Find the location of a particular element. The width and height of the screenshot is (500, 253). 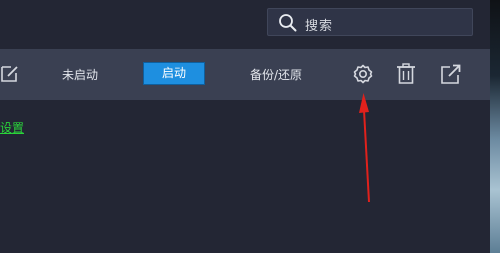

backup-restore-tab: 备份/还原 is located at coordinates (276, 74).